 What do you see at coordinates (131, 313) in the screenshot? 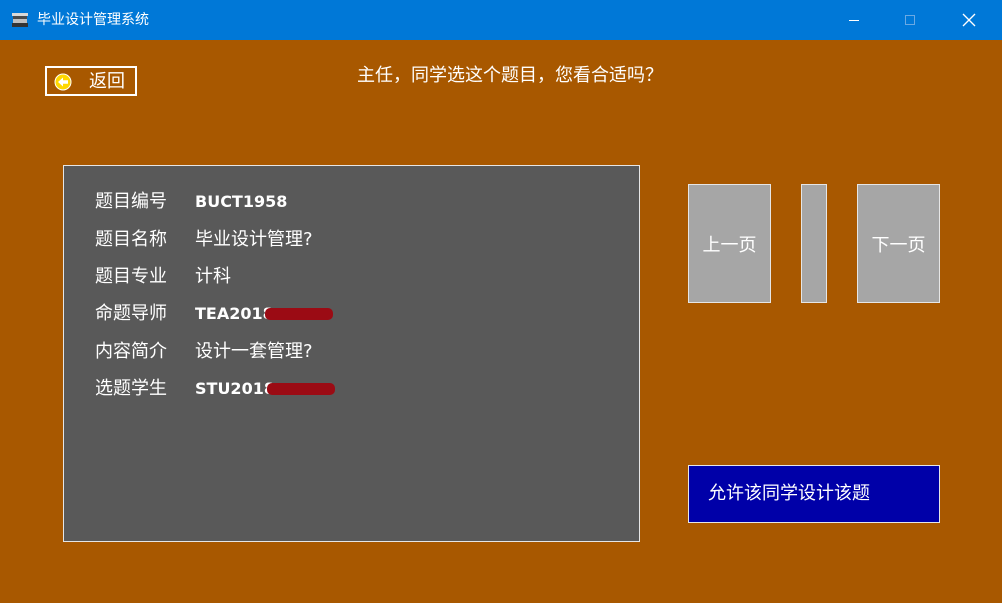
I see `info-label: 命题导师` at bounding box center [131, 313].